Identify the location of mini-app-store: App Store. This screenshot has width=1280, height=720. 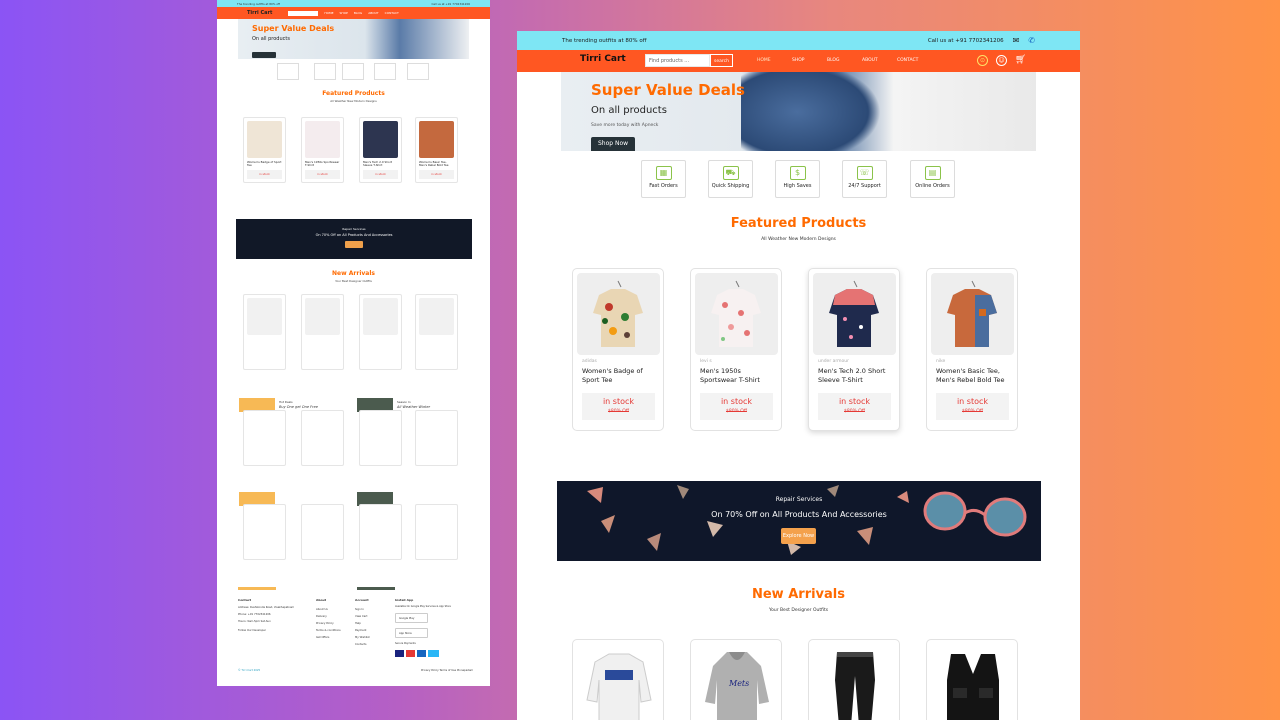
(411, 633).